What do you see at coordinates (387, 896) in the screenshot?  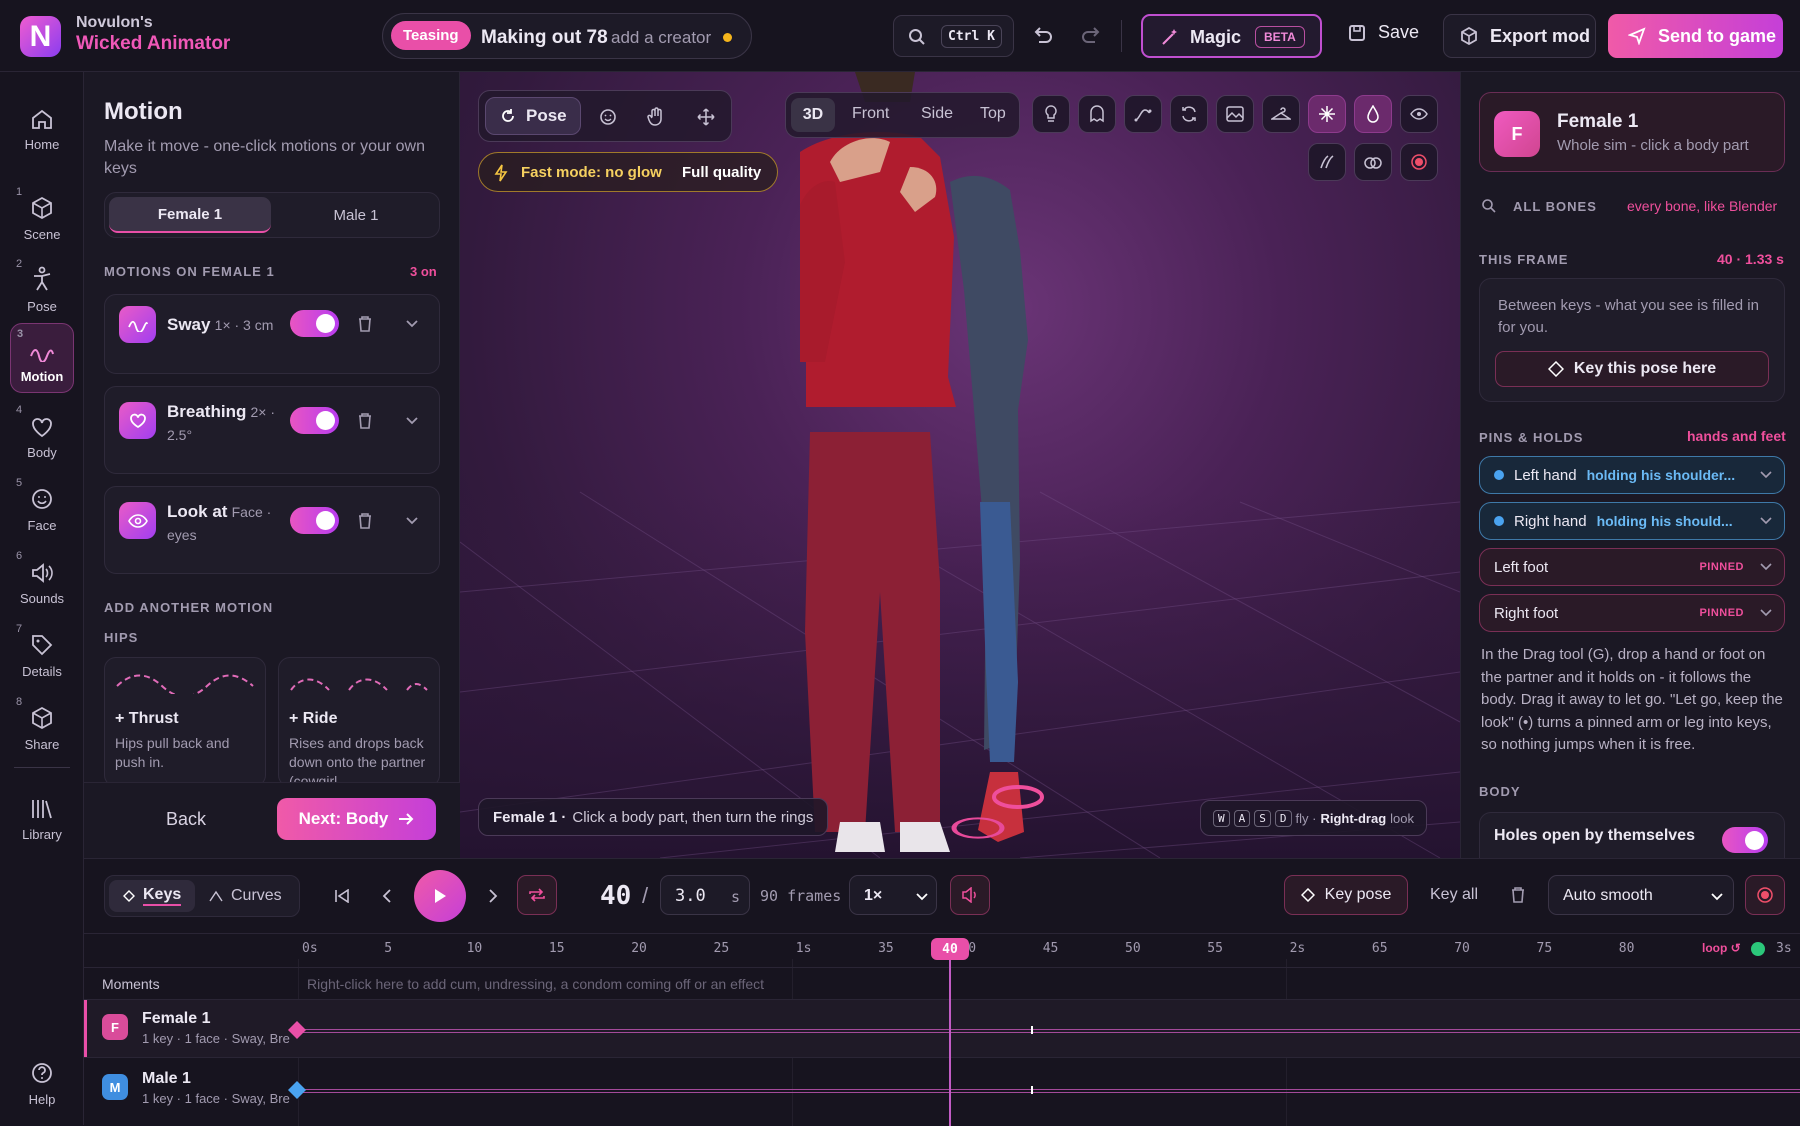 I see `prev-frame-icon` at bounding box center [387, 896].